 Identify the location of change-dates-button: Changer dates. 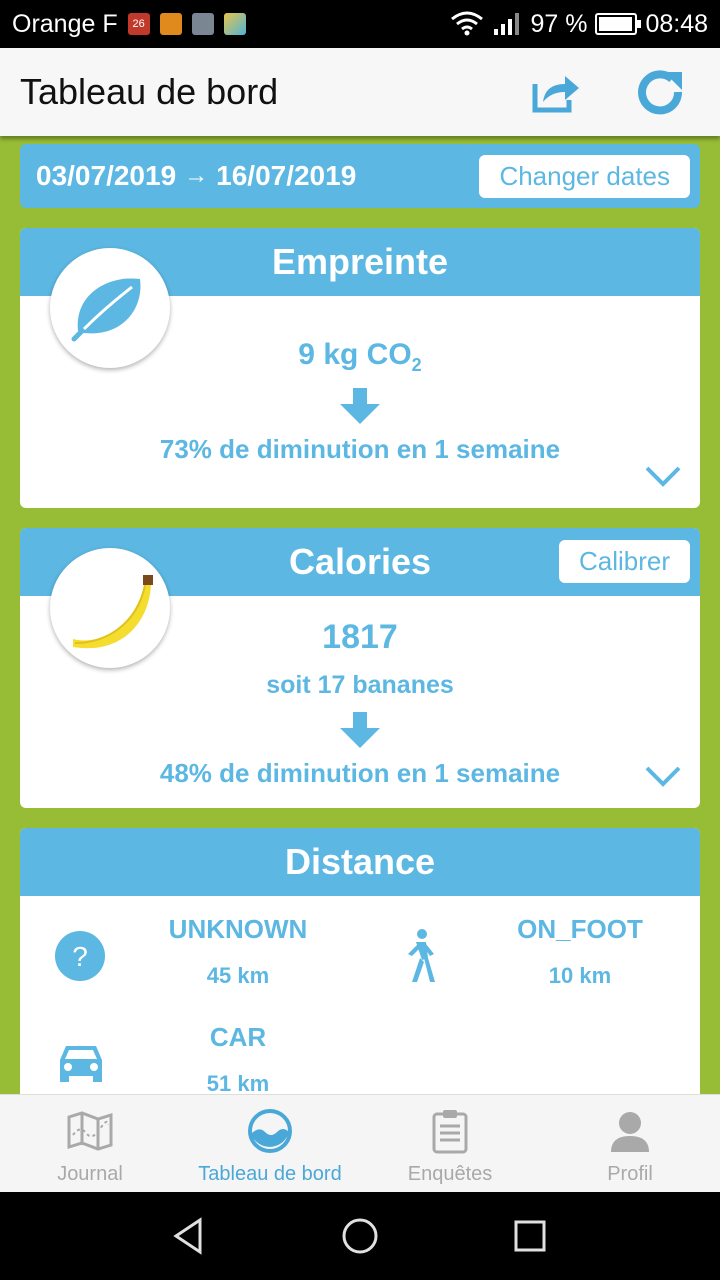
(584, 176).